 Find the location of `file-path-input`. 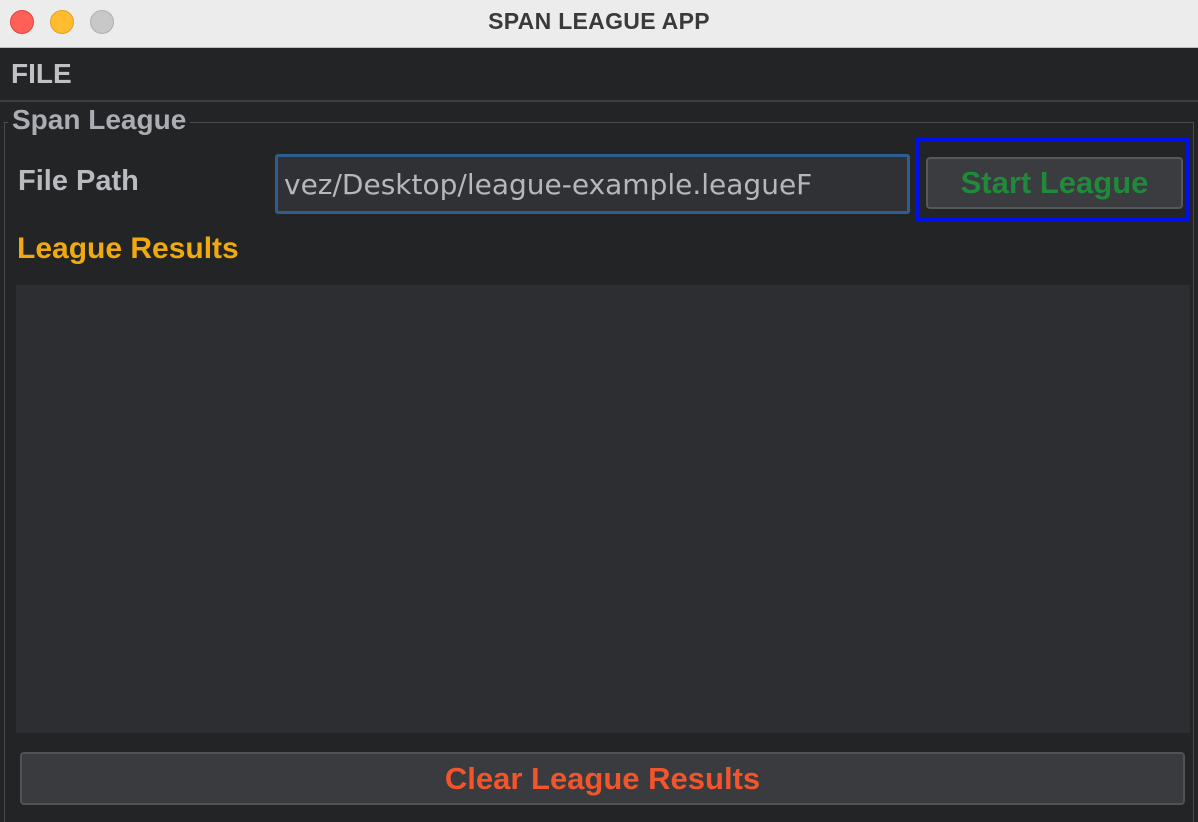

file-path-input is located at coordinates (592, 184).